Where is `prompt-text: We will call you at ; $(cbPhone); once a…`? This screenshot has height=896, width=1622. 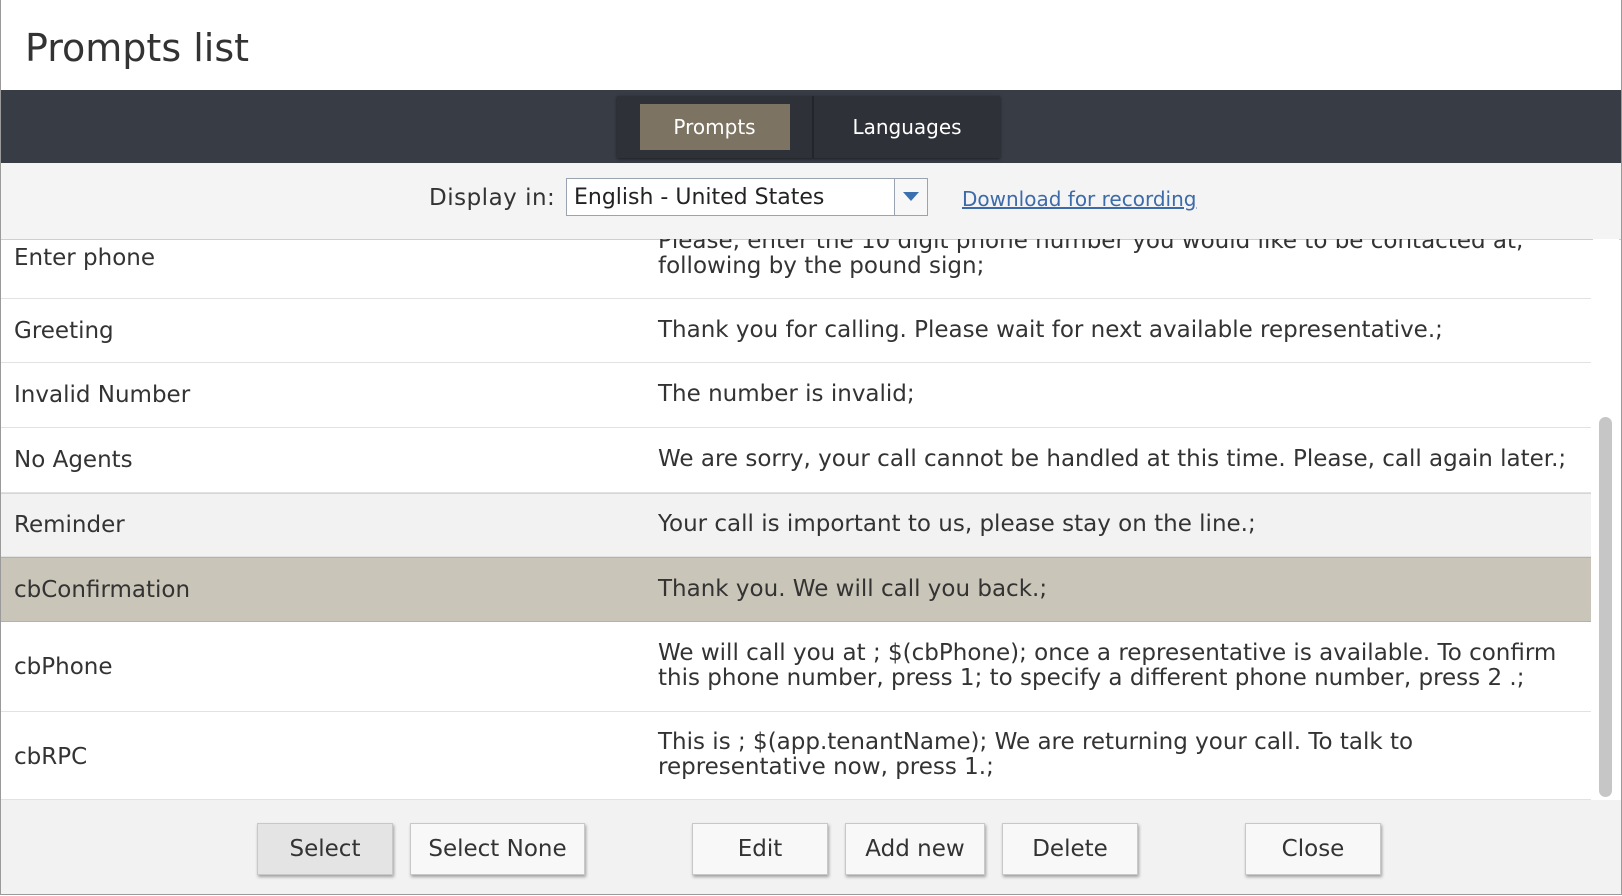 prompt-text: We will call you at ; $(cbPhone); once a… is located at coordinates (1107, 665).